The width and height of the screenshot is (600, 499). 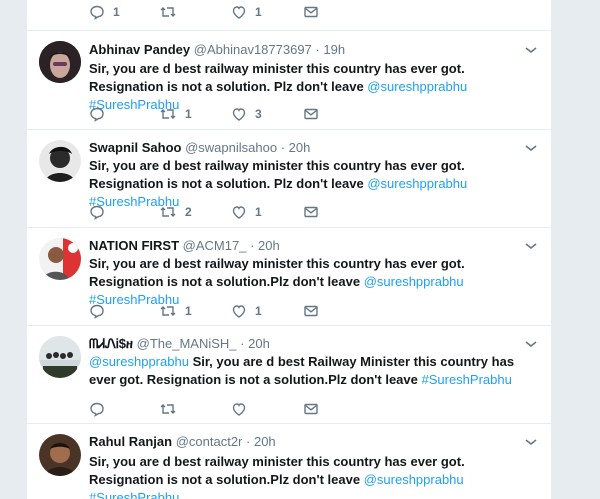 What do you see at coordinates (188, 212) in the screenshot?
I see `retweet-count: 2` at bounding box center [188, 212].